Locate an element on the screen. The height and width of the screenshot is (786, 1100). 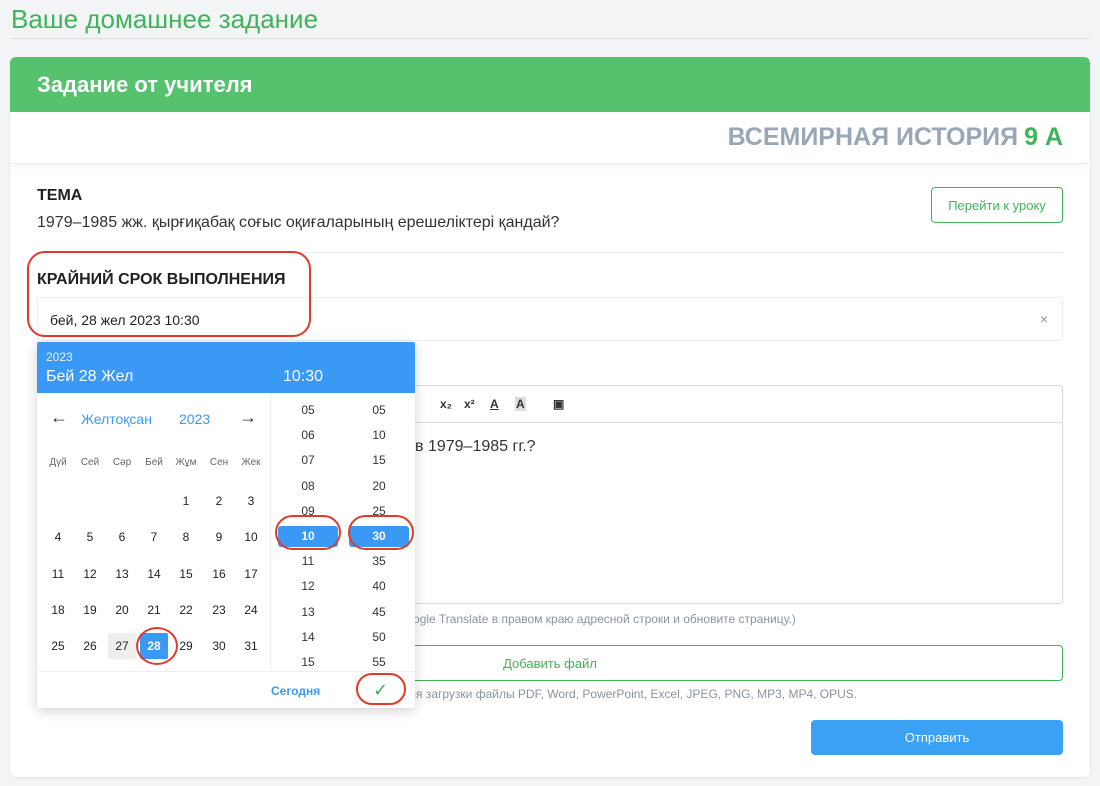
editor-text: в 1979–1985 гг.? is located at coordinates (475, 446).